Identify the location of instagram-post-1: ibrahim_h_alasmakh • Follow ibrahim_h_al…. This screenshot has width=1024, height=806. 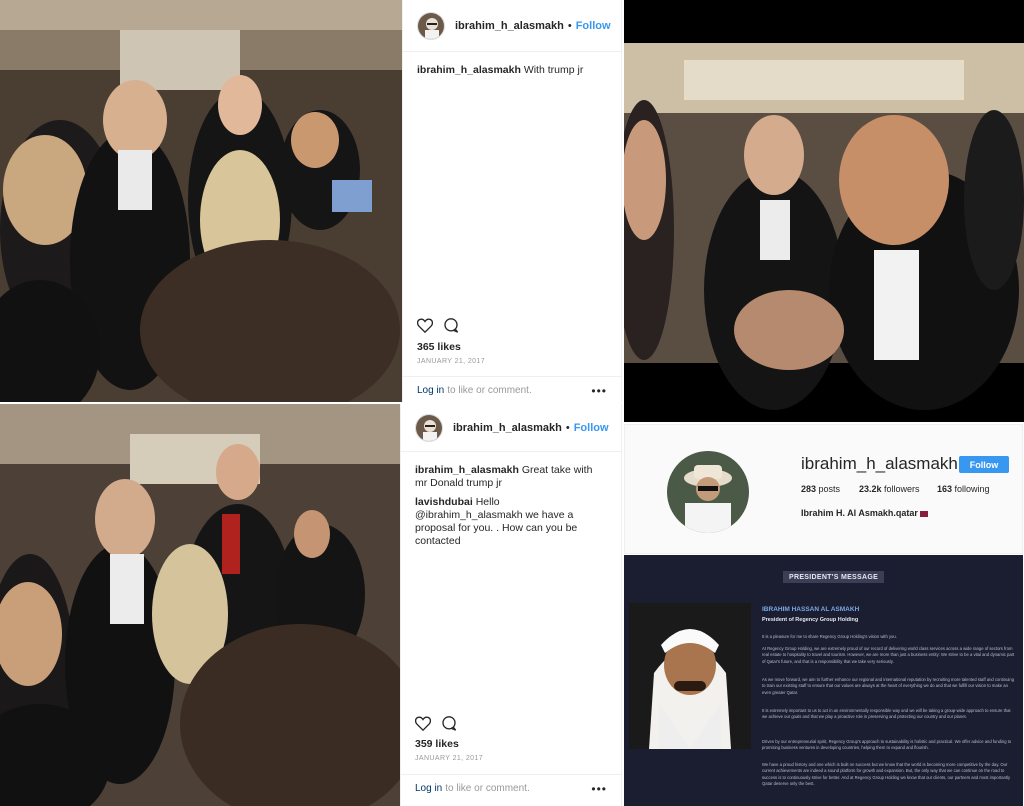
(512, 201).